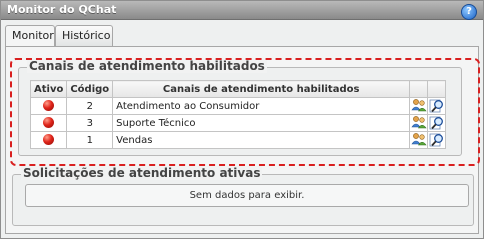  I want to click on title-bar: Monitor do QChat ?, so click(242, 10).